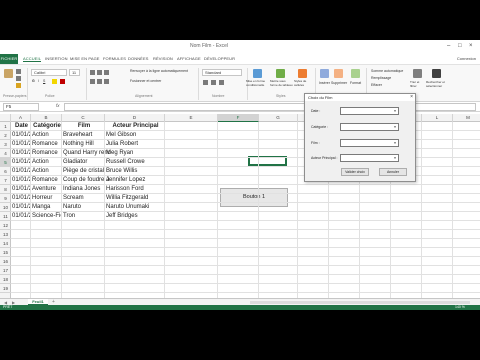  I want to click on user-signin: Connexion, so click(466, 58).